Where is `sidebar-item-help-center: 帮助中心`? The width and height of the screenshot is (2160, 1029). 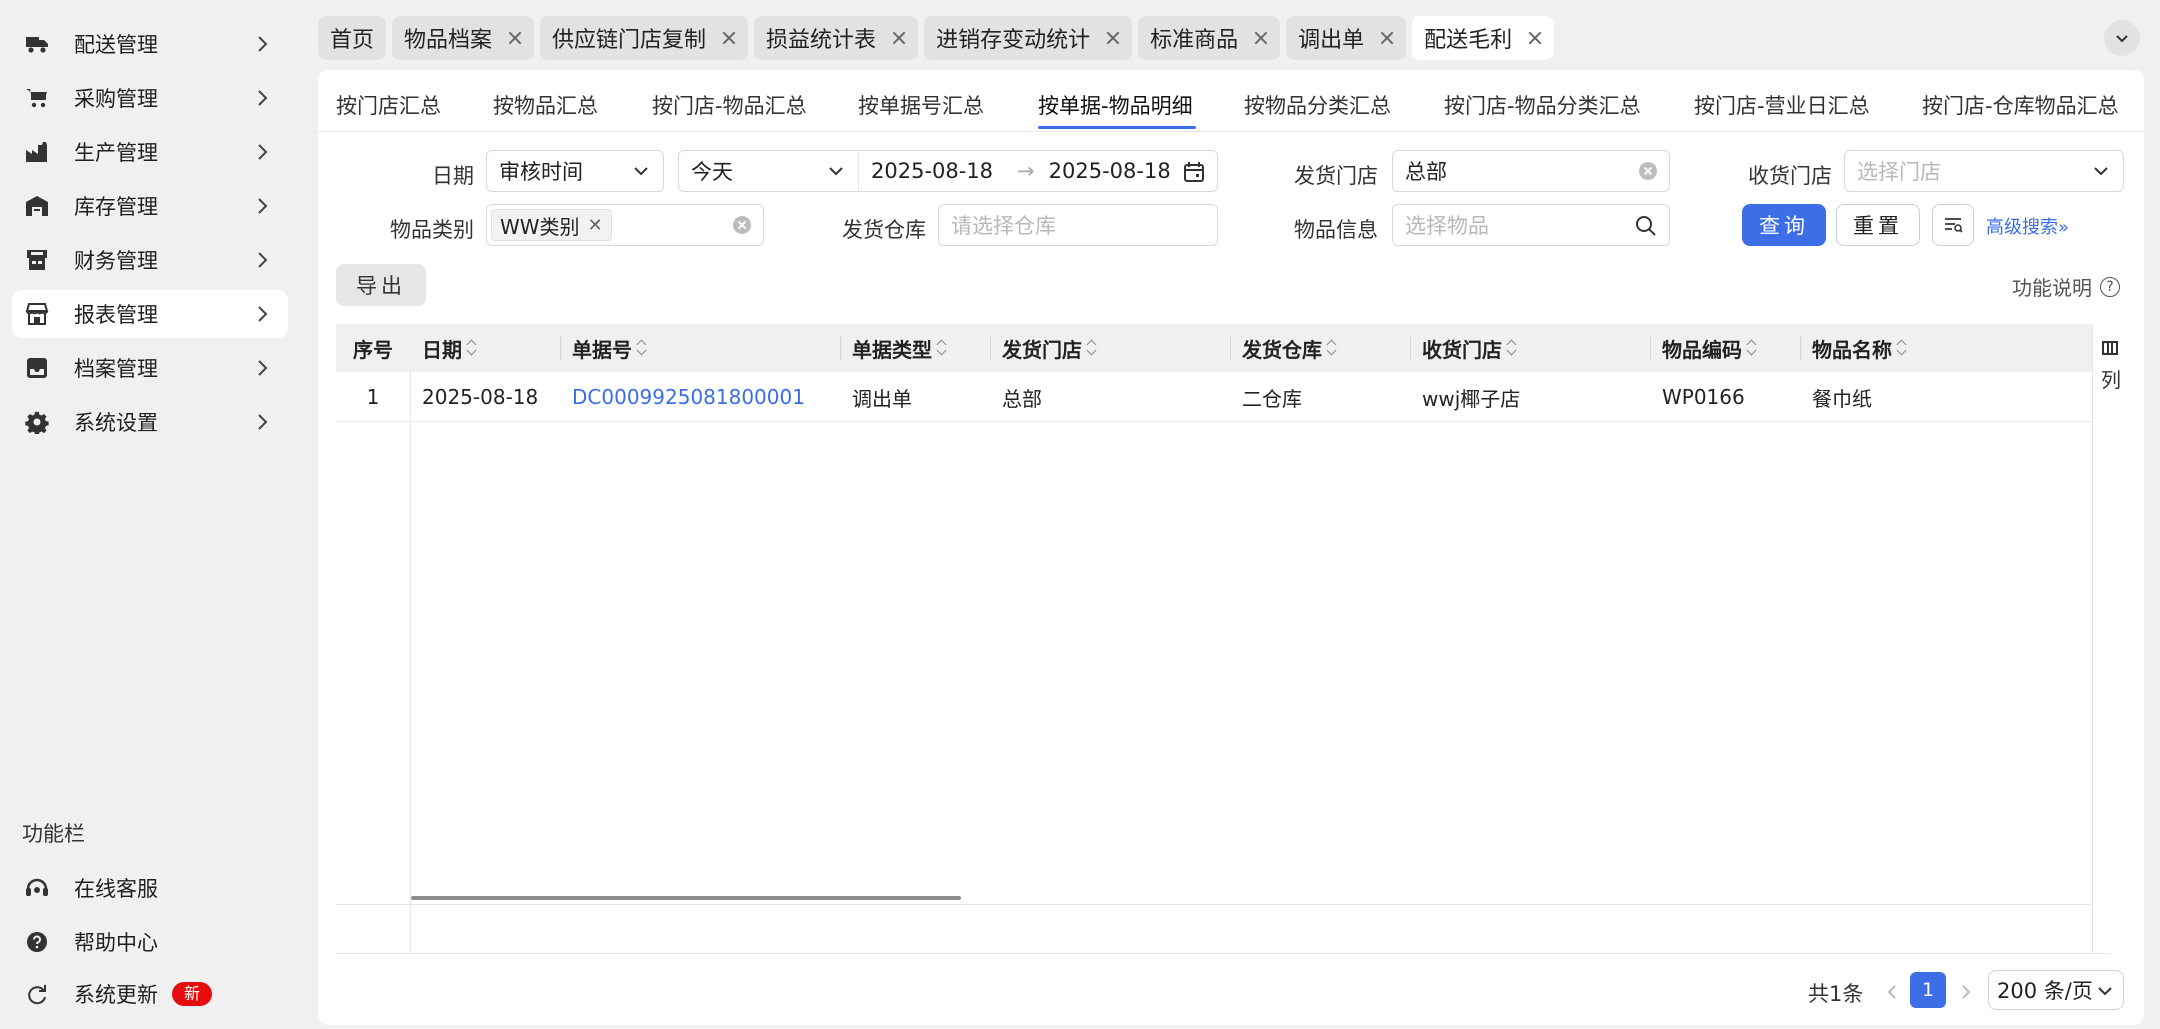
sidebar-item-help-center: 帮助中心 is located at coordinates (150, 942).